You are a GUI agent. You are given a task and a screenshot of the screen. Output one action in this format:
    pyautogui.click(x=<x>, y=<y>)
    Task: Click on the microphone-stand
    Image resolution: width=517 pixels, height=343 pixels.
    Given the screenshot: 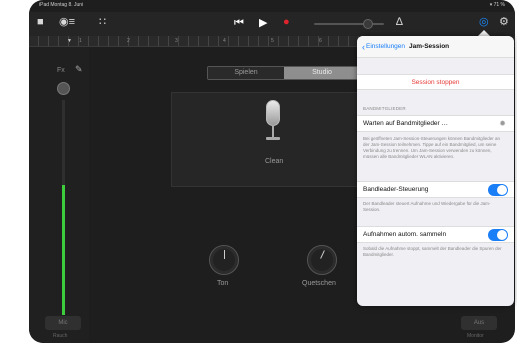 What is the action you would take?
    pyautogui.click(x=273, y=131)
    